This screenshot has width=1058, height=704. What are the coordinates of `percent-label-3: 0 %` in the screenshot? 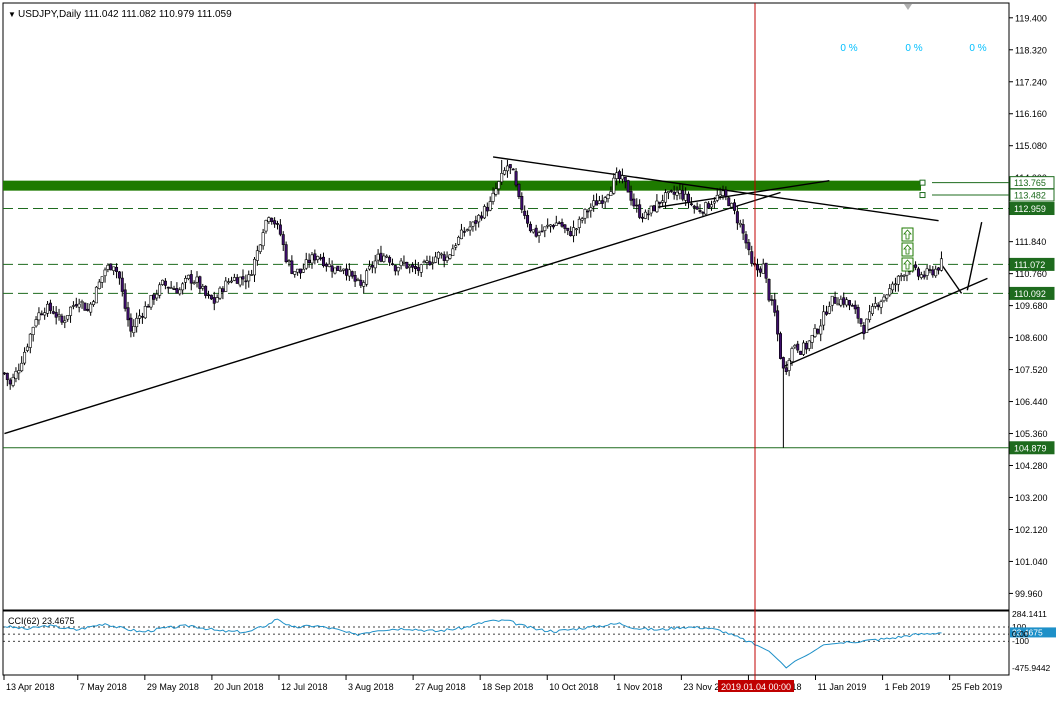 It's located at (977, 48).